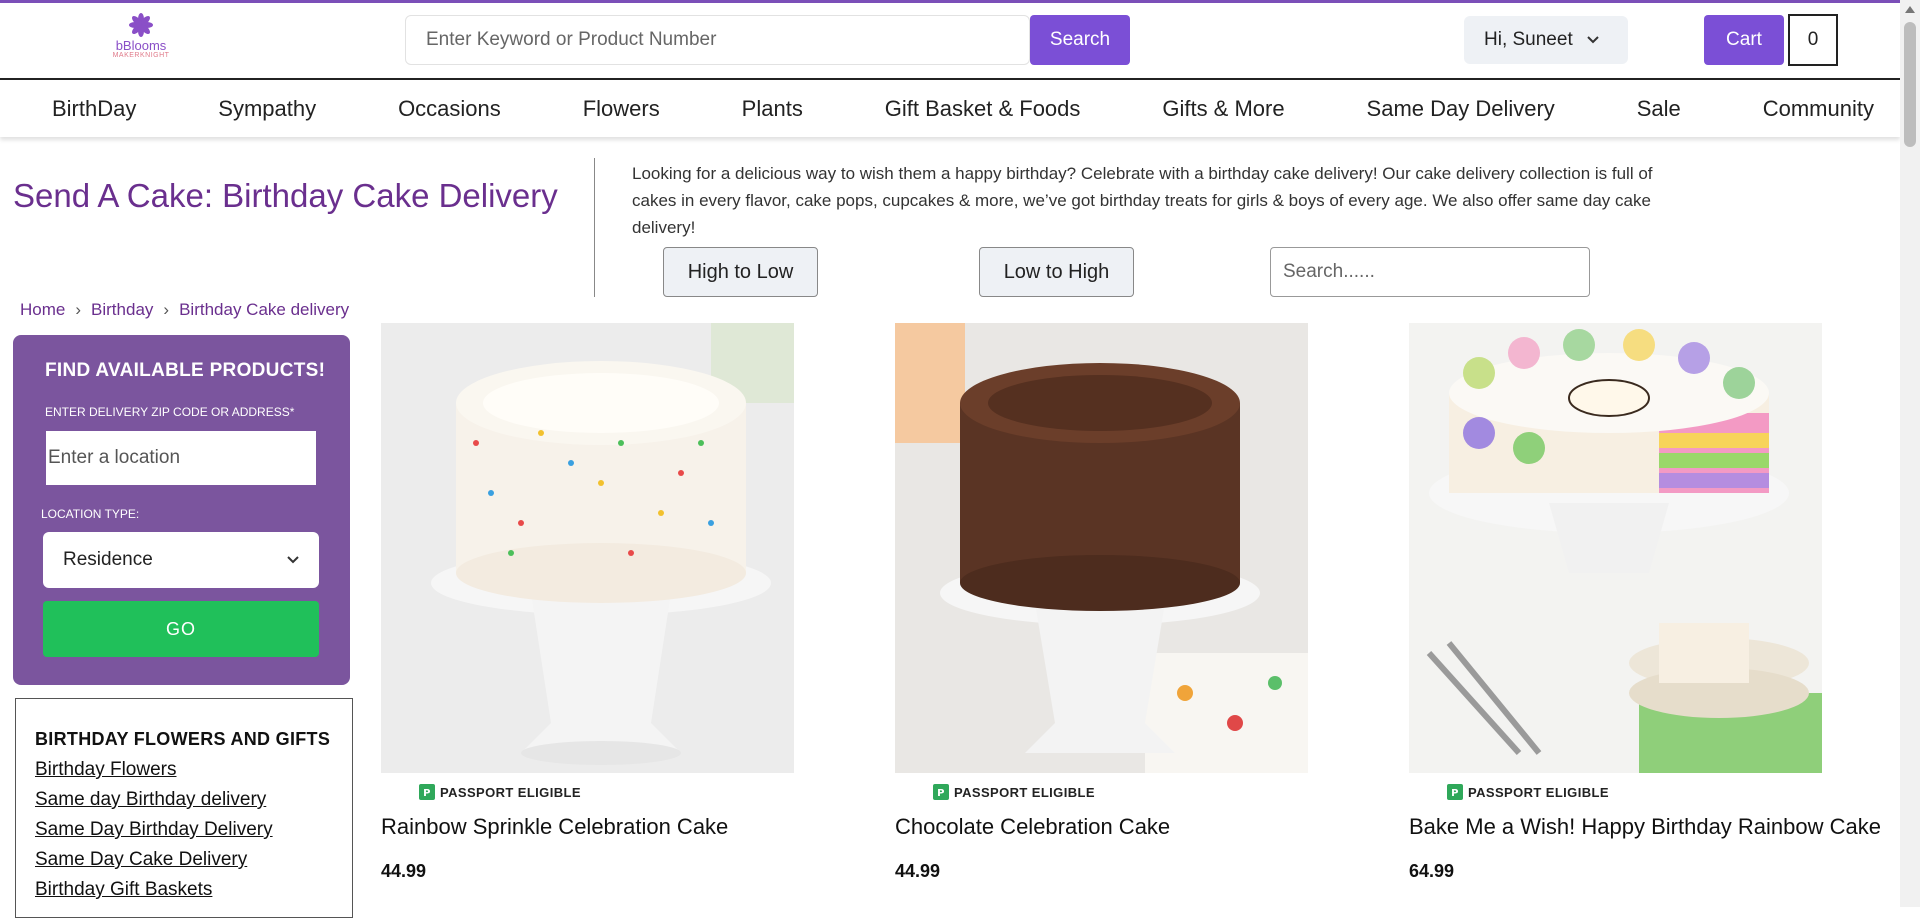  Describe the element at coordinates (1528, 39) in the screenshot. I see `account-greeting: Hi, Suneet` at that location.